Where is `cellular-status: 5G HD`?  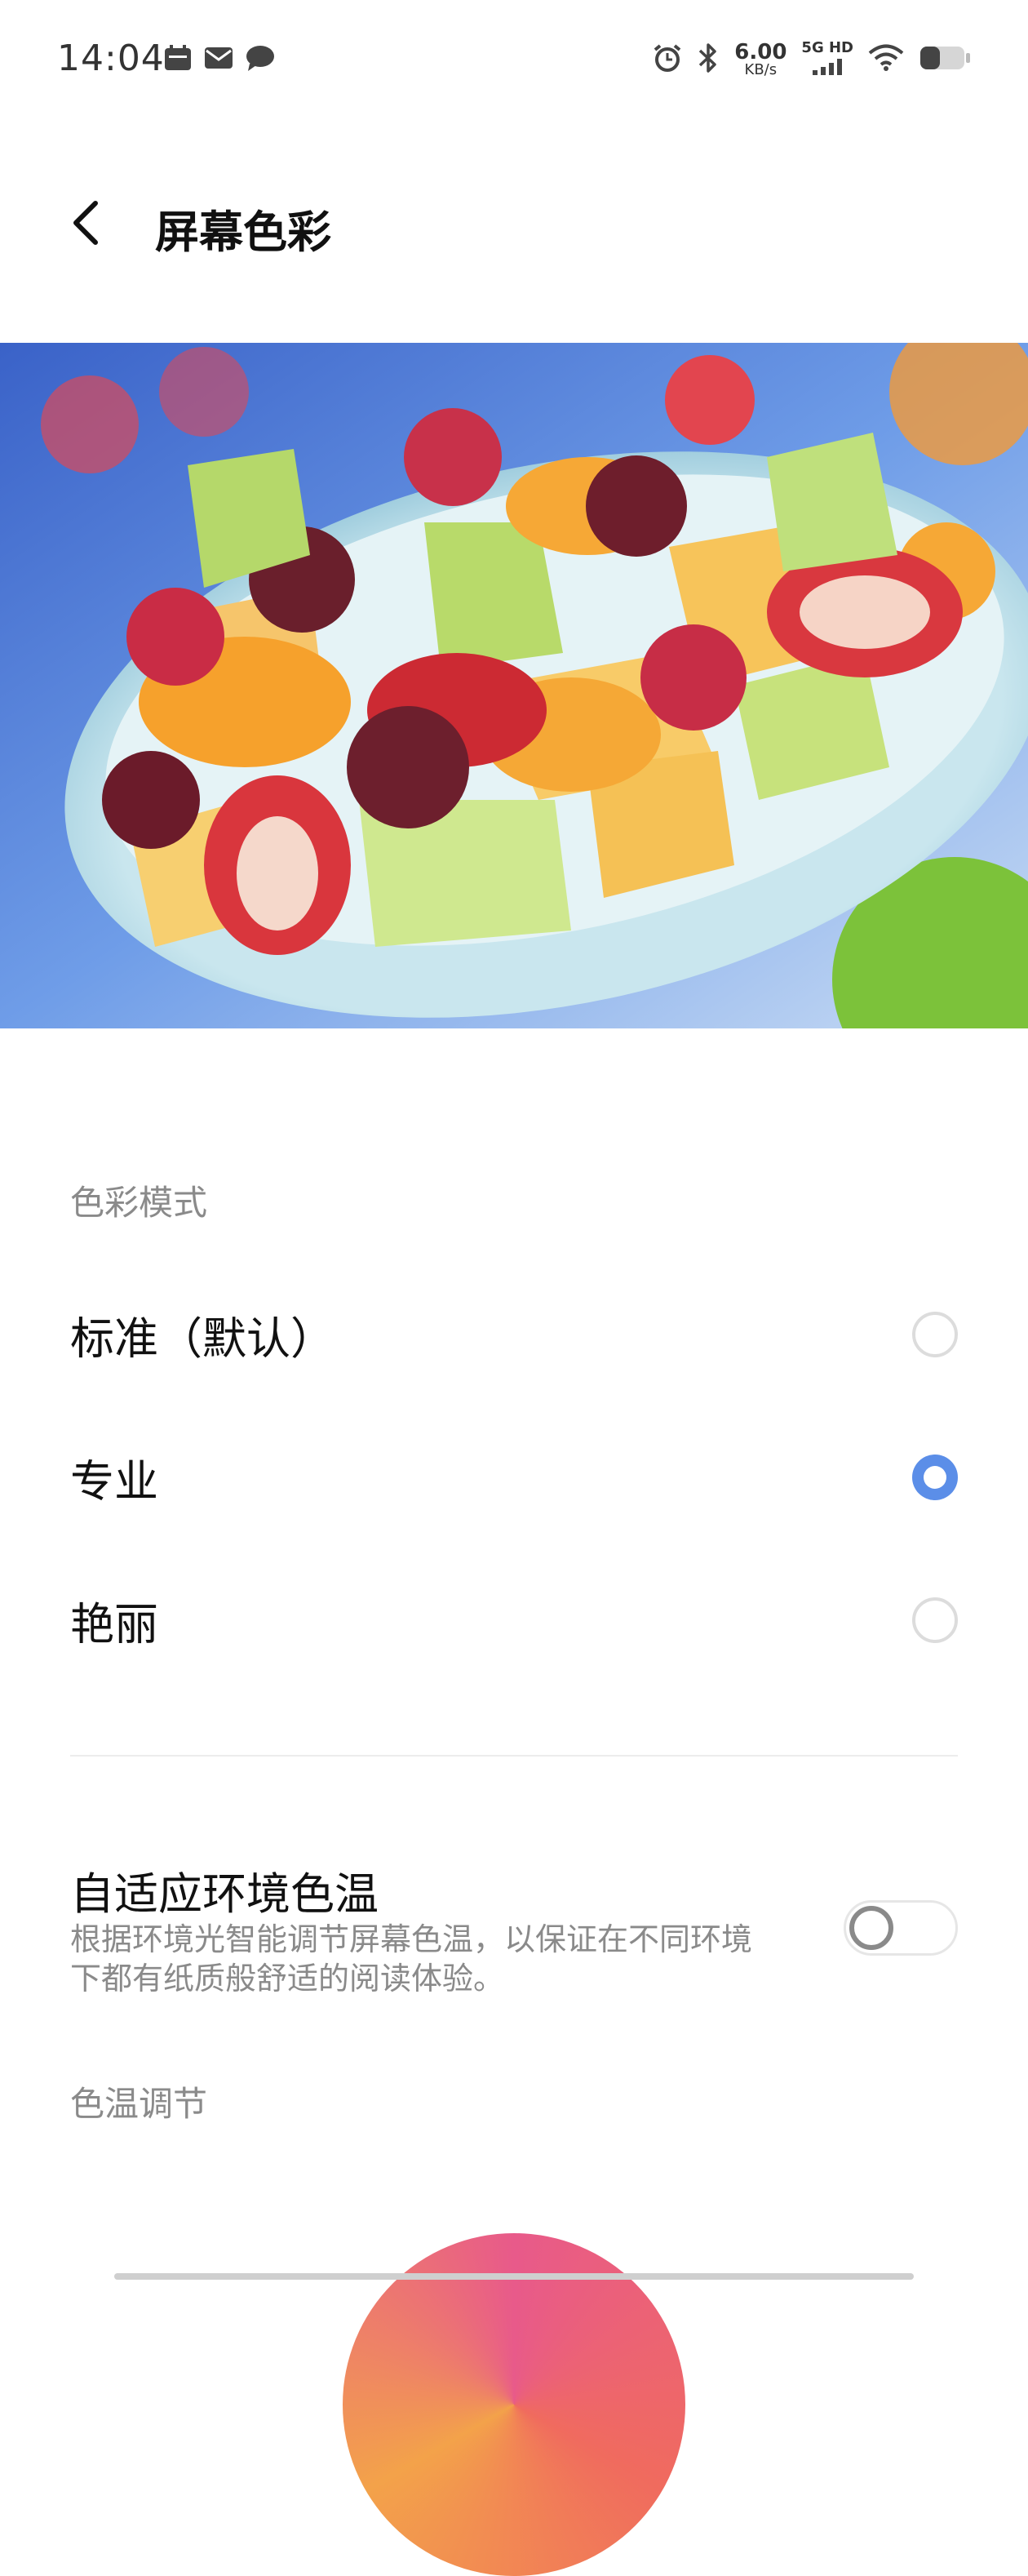 cellular-status: 5G HD is located at coordinates (827, 59).